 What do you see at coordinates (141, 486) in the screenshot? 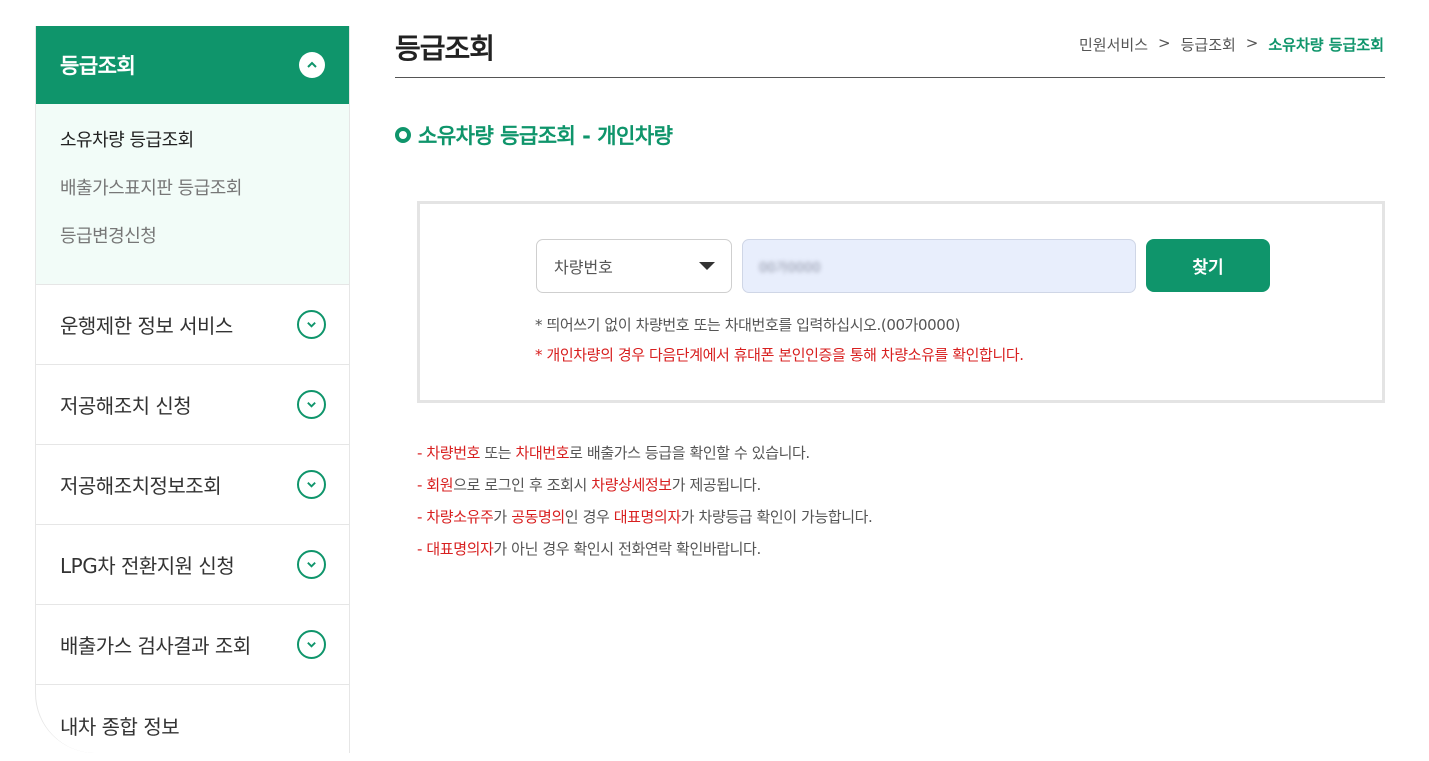
I see `sidebar-item-label: 저공해조치정보조회` at bounding box center [141, 486].